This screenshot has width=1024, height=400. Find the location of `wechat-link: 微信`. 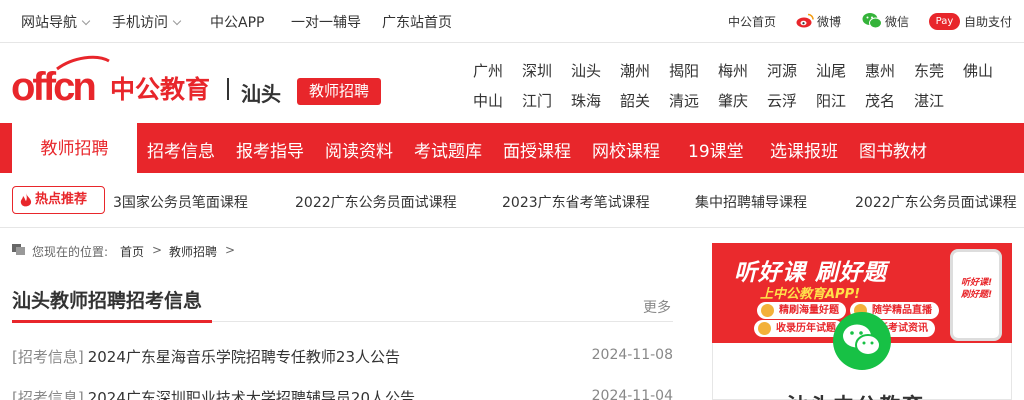

wechat-link: 微信 is located at coordinates (897, 21).